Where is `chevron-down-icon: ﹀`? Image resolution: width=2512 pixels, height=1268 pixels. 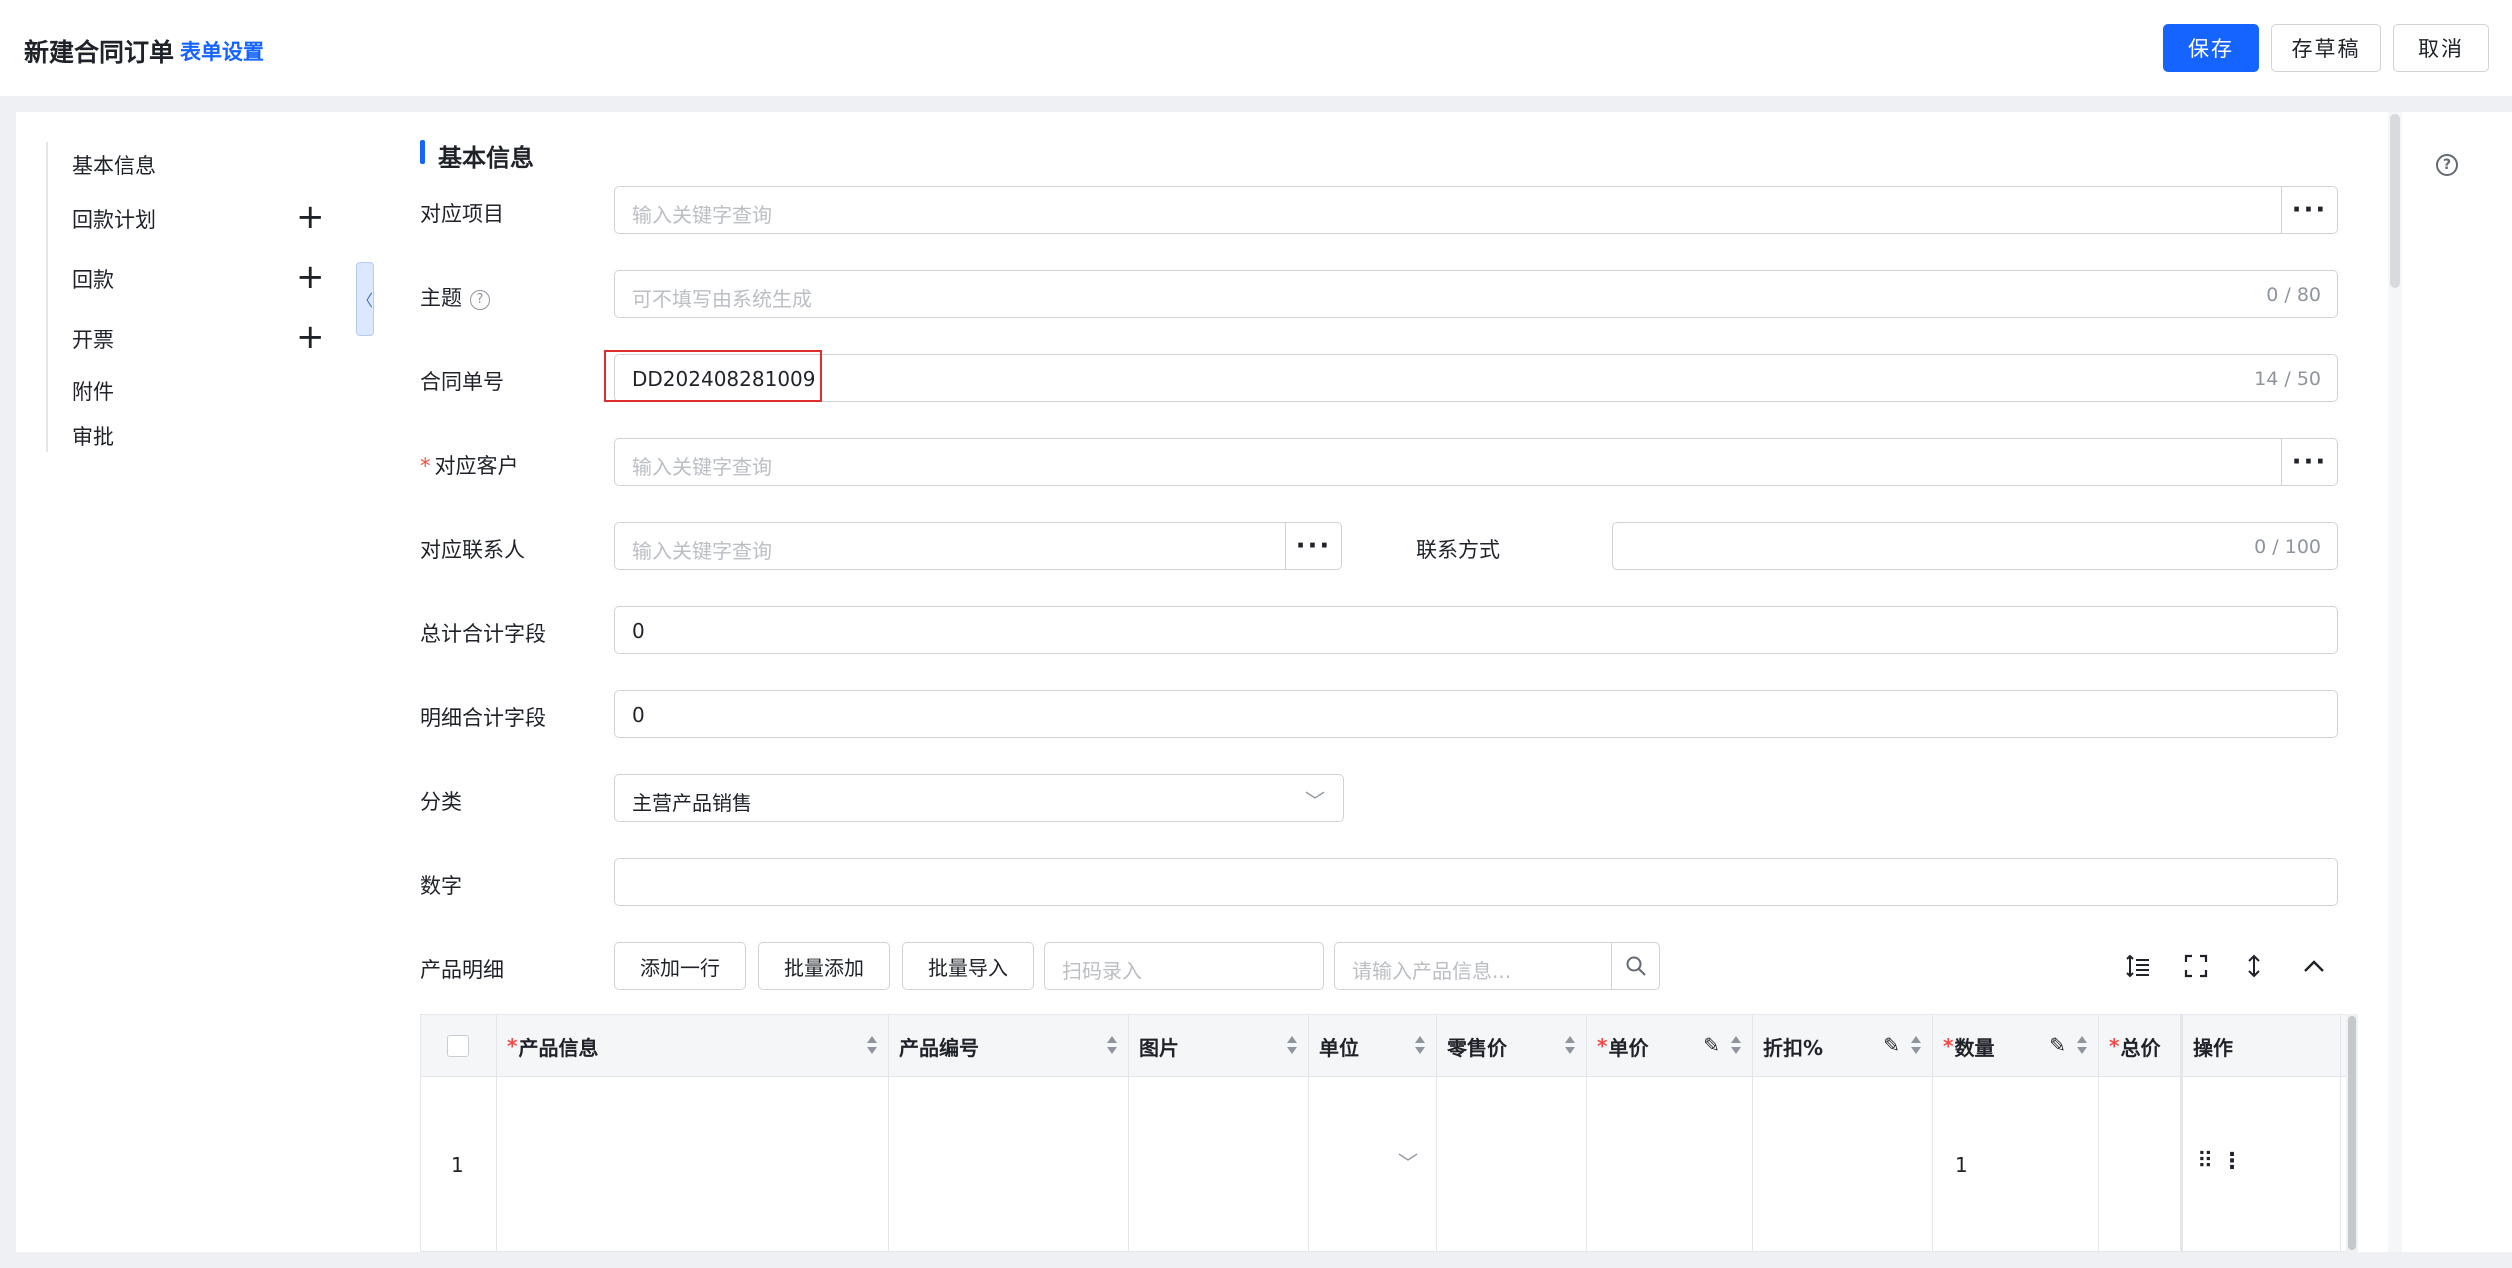 chevron-down-icon: ﹀ is located at coordinates (1408, 1161).